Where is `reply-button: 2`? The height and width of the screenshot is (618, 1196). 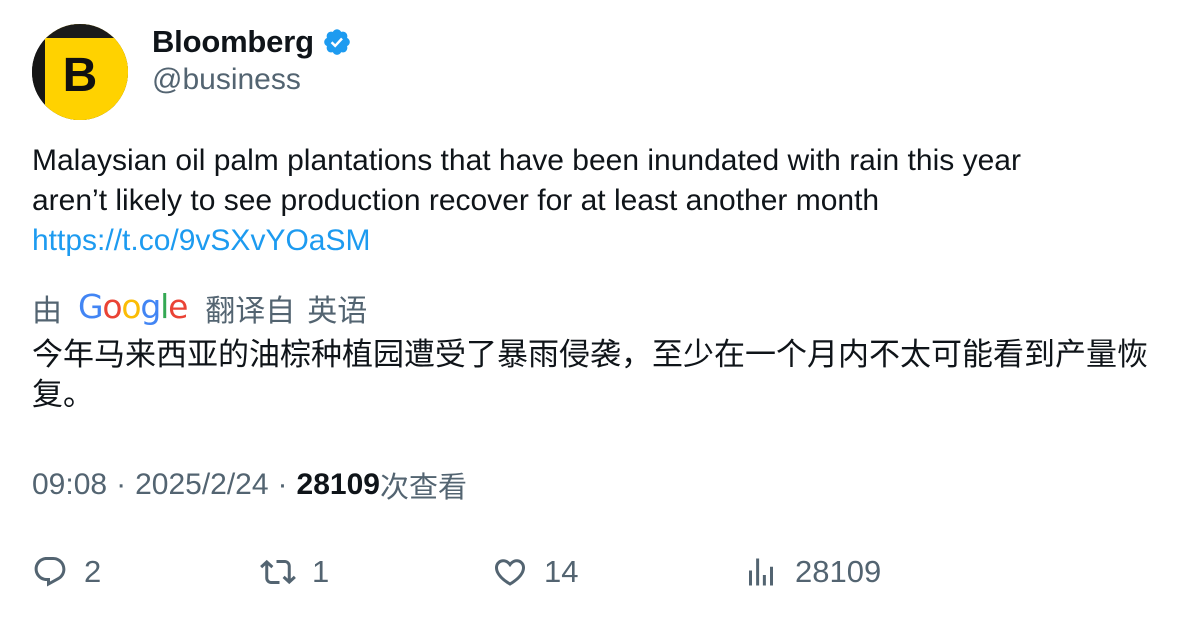
reply-button: 2 is located at coordinates (66, 572).